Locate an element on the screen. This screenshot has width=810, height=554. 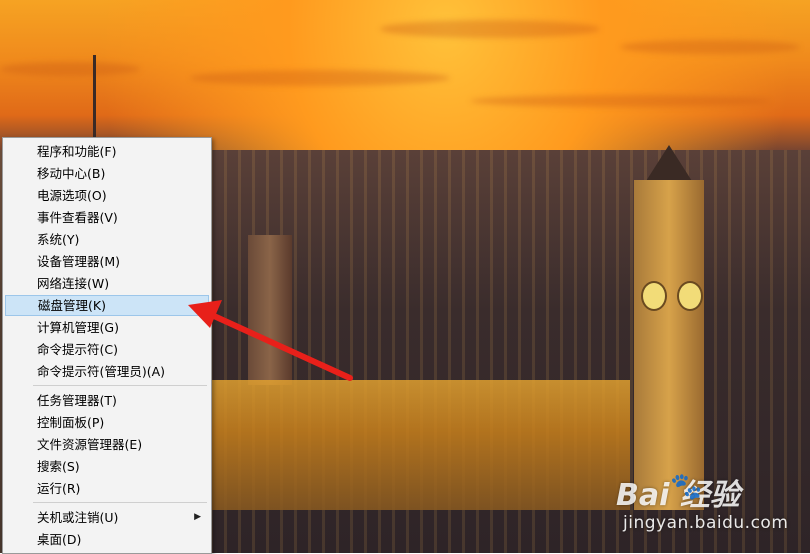
menu-item-label: 命令提示符(管理员)(A) is located at coordinates (101, 371).